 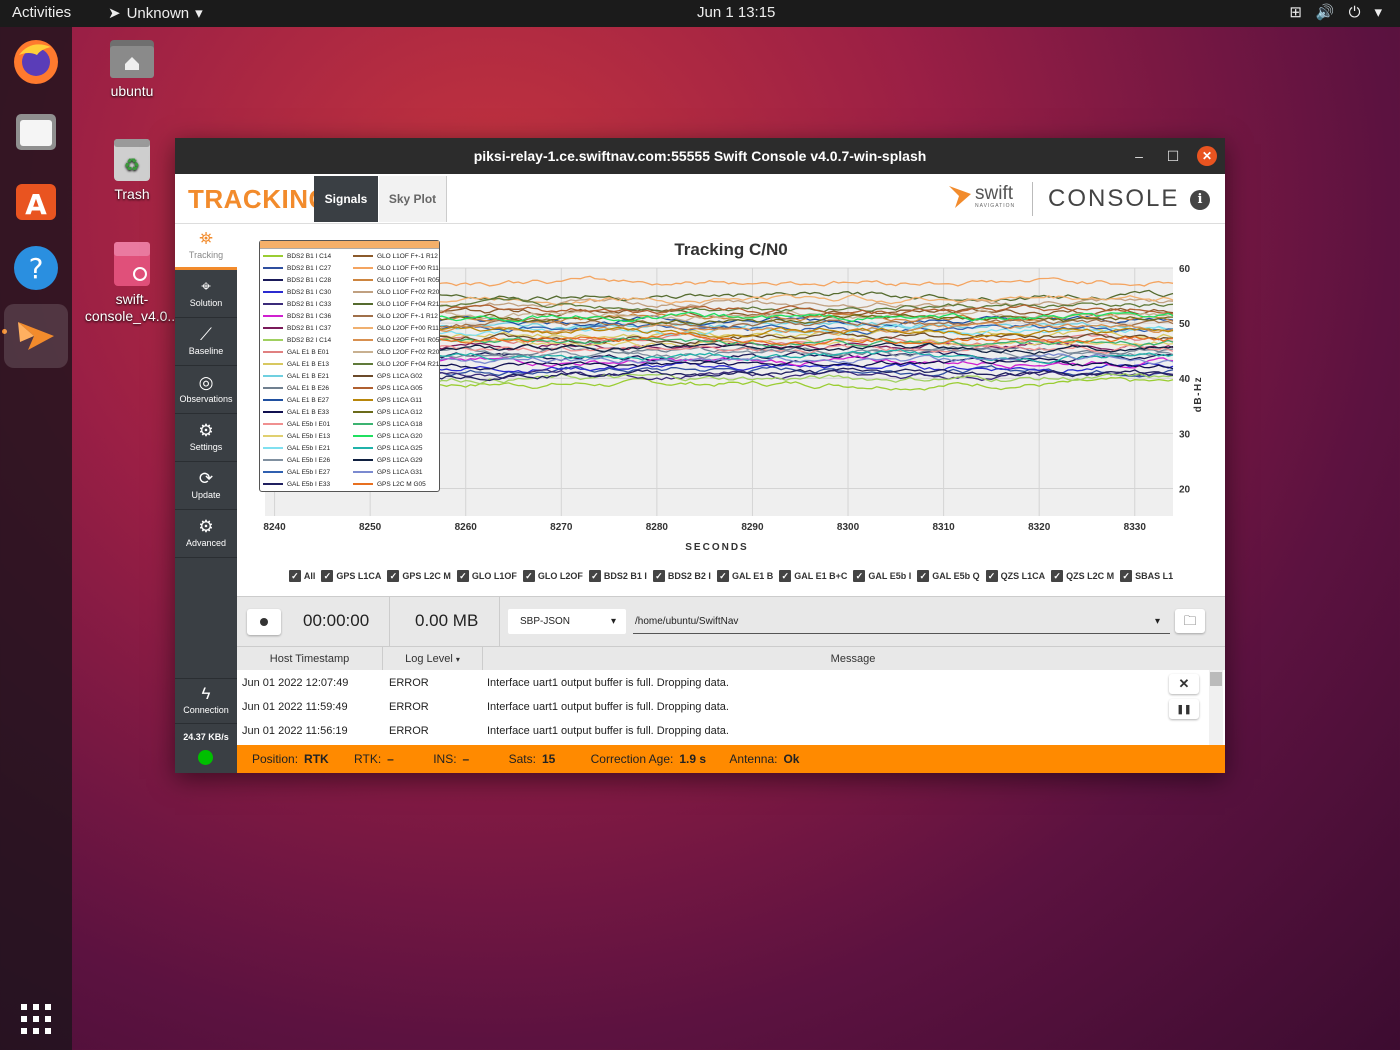 What do you see at coordinates (413, 199) in the screenshot?
I see `tab-sky-plot: Sky Plot` at bounding box center [413, 199].